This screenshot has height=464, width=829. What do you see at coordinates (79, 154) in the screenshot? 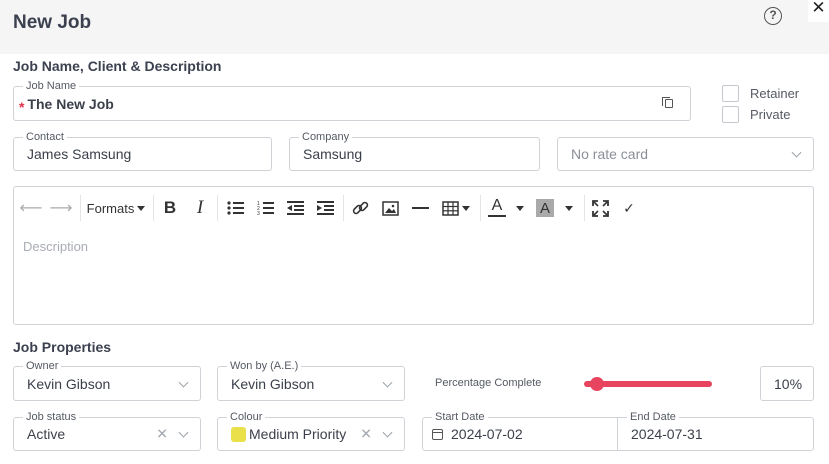
I see `contact-value: James Samsung` at bounding box center [79, 154].